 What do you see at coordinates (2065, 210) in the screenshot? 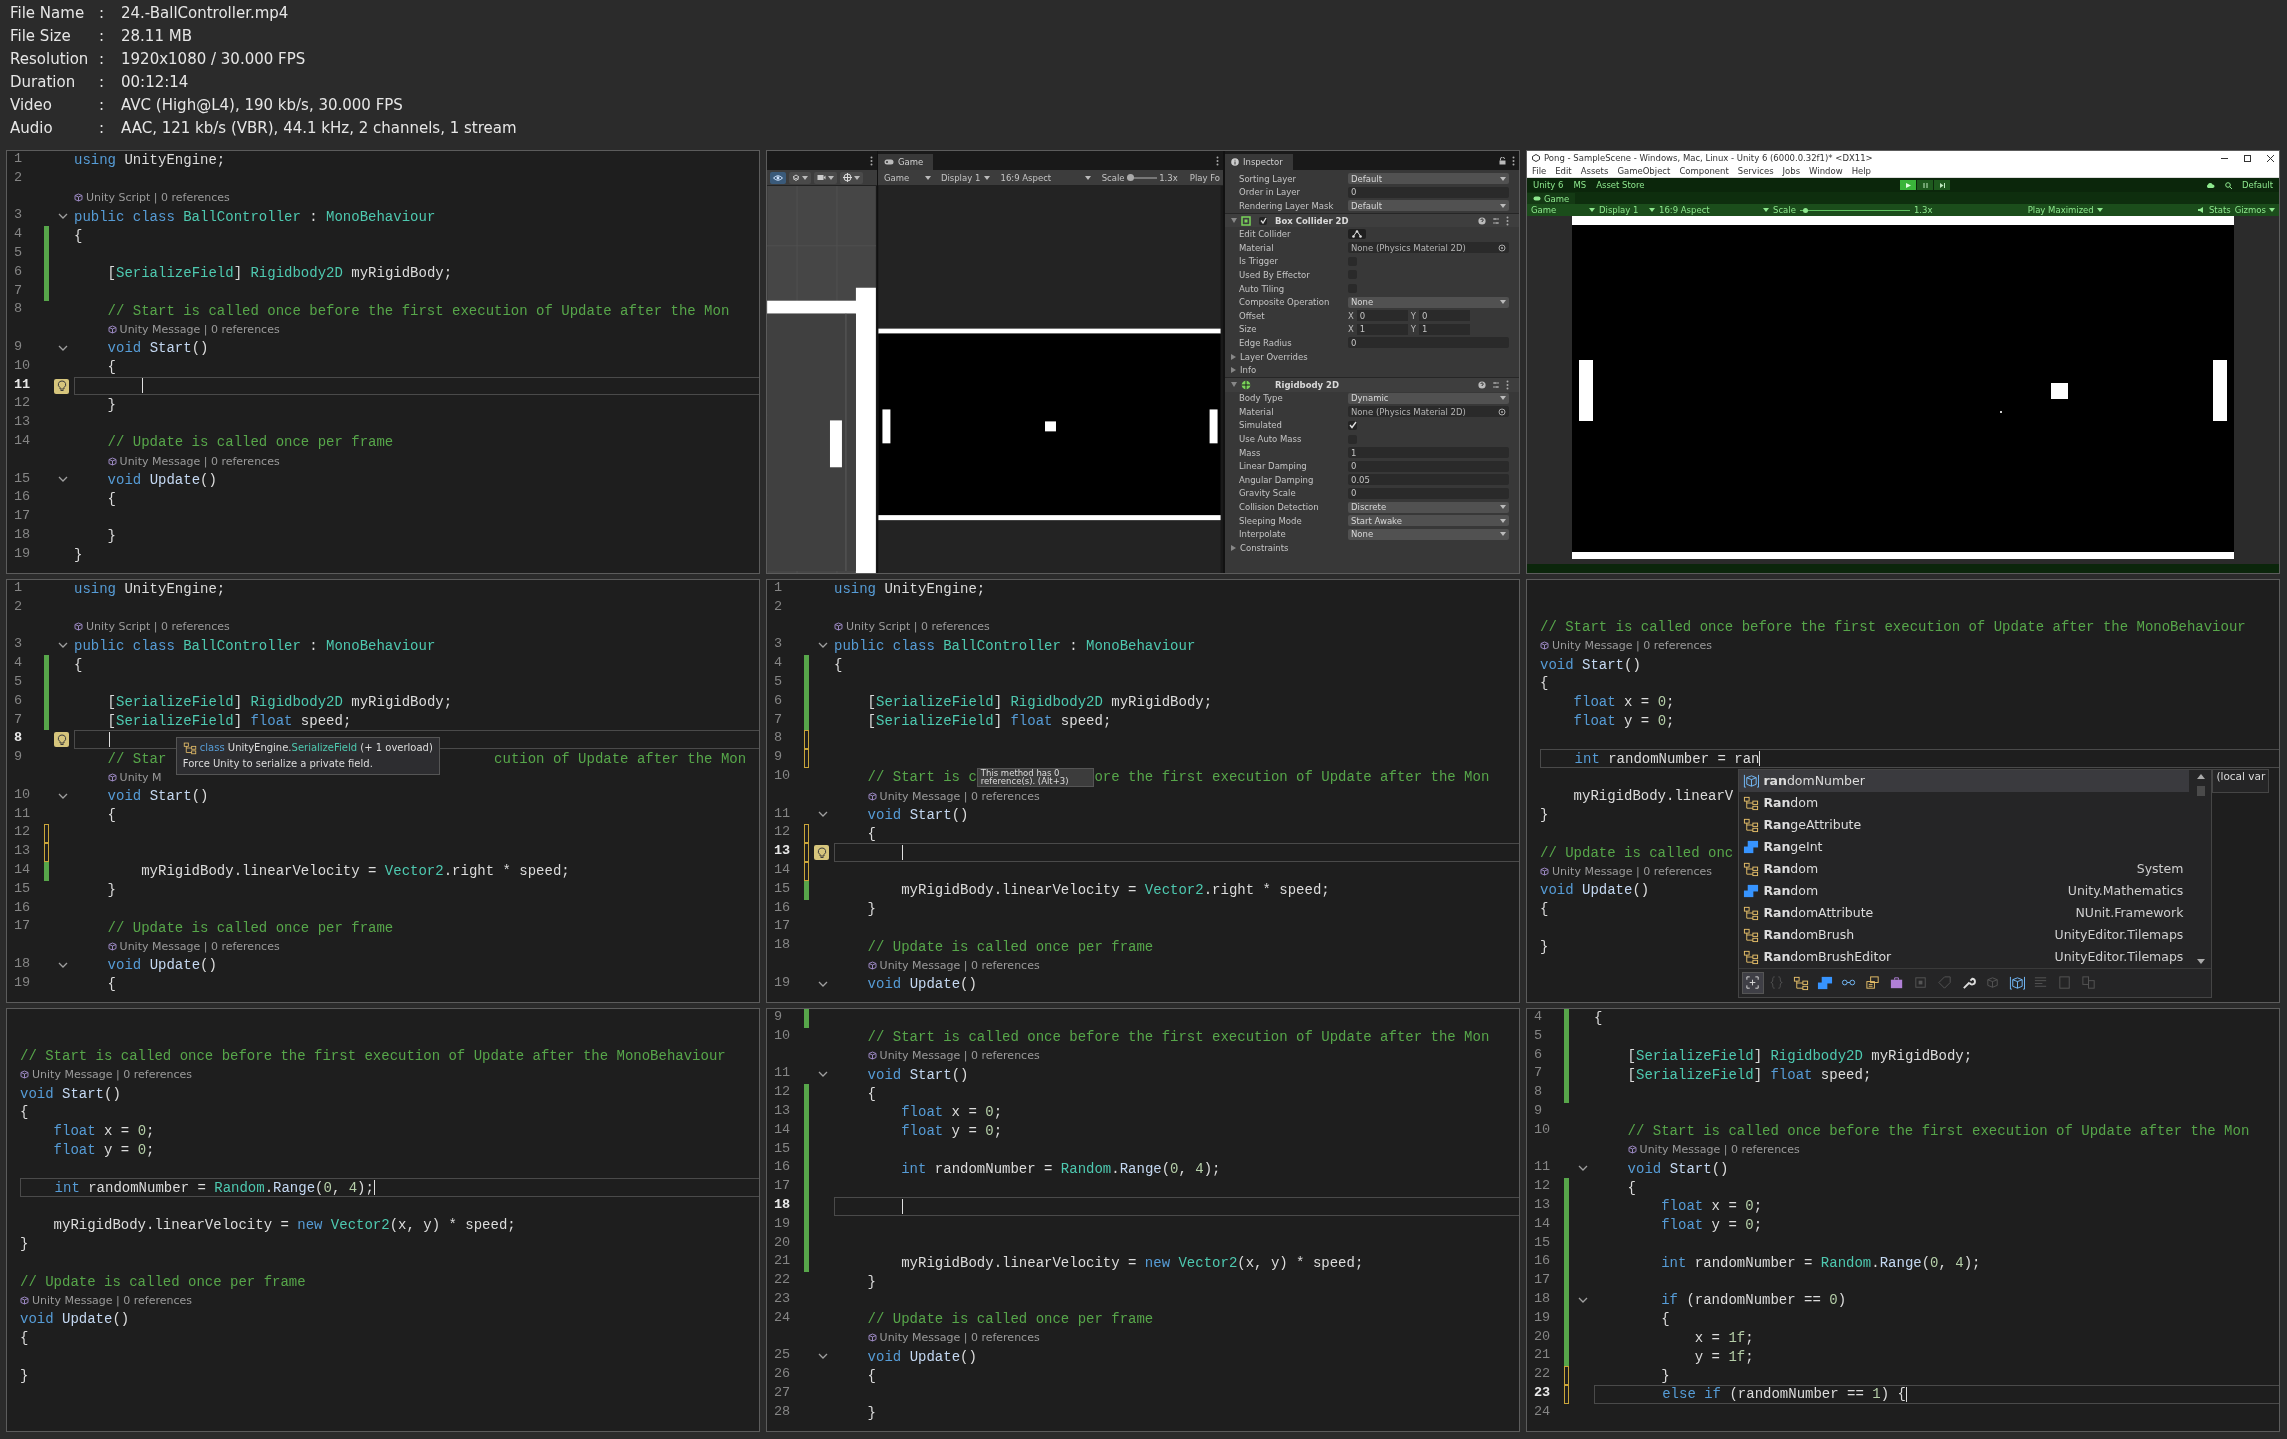
I see `play-mode-dropdown: Play Maximized` at bounding box center [2065, 210].